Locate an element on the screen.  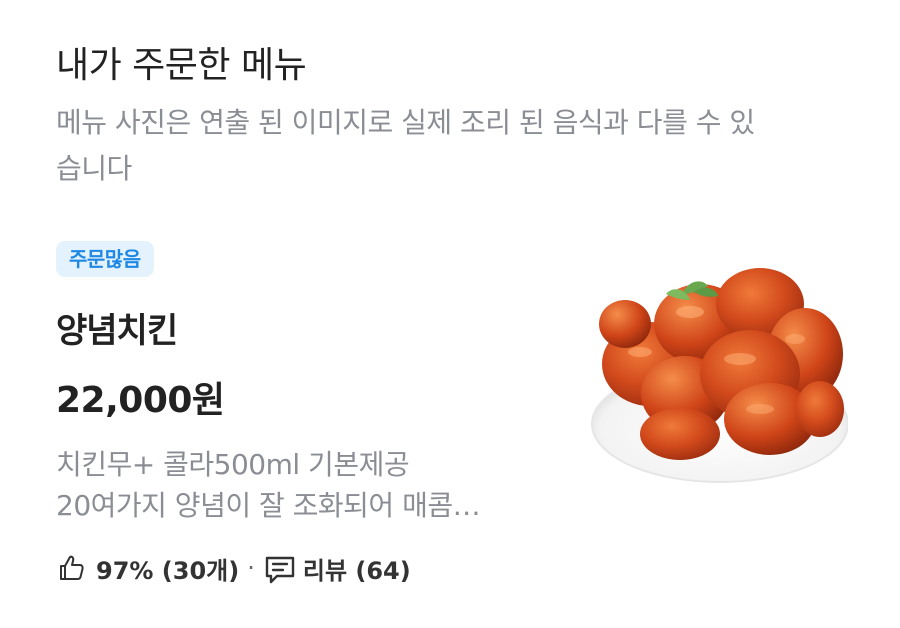
section-title: 내가 주문한 메뉴 is located at coordinates (181, 65).